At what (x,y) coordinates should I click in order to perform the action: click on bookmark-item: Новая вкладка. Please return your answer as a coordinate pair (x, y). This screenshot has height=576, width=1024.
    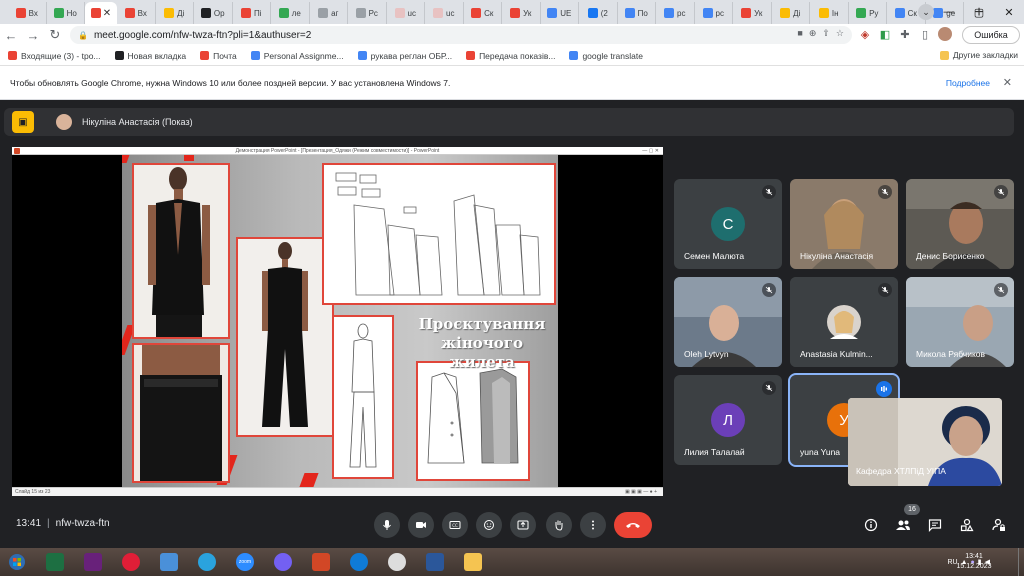
    Looking at the image, I should click on (150, 56).